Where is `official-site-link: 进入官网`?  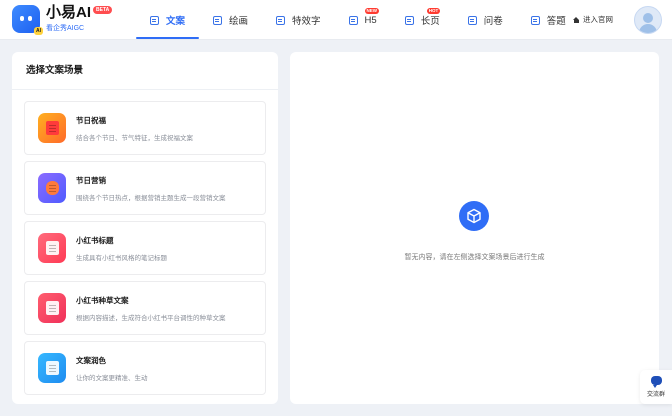
official-site-link: 进入官网 is located at coordinates (593, 19).